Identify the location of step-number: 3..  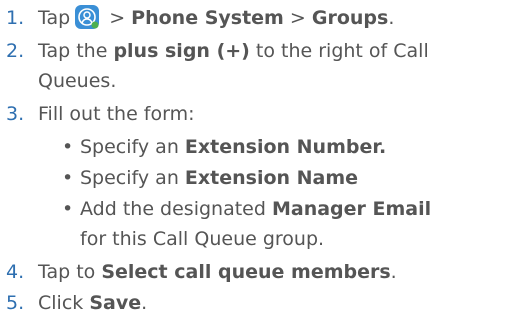
(15, 114).